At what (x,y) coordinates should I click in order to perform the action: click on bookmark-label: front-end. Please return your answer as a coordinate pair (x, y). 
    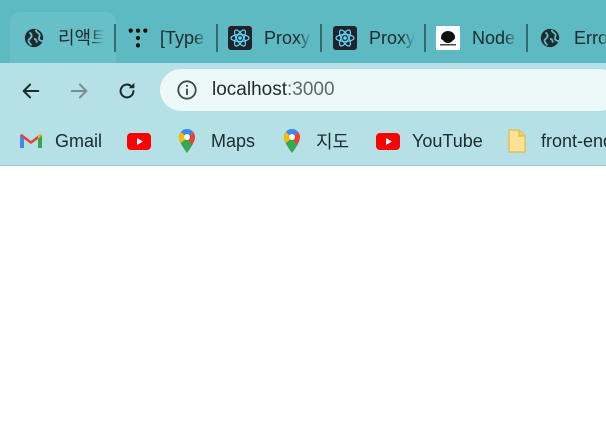
    Looking at the image, I should click on (573, 140).